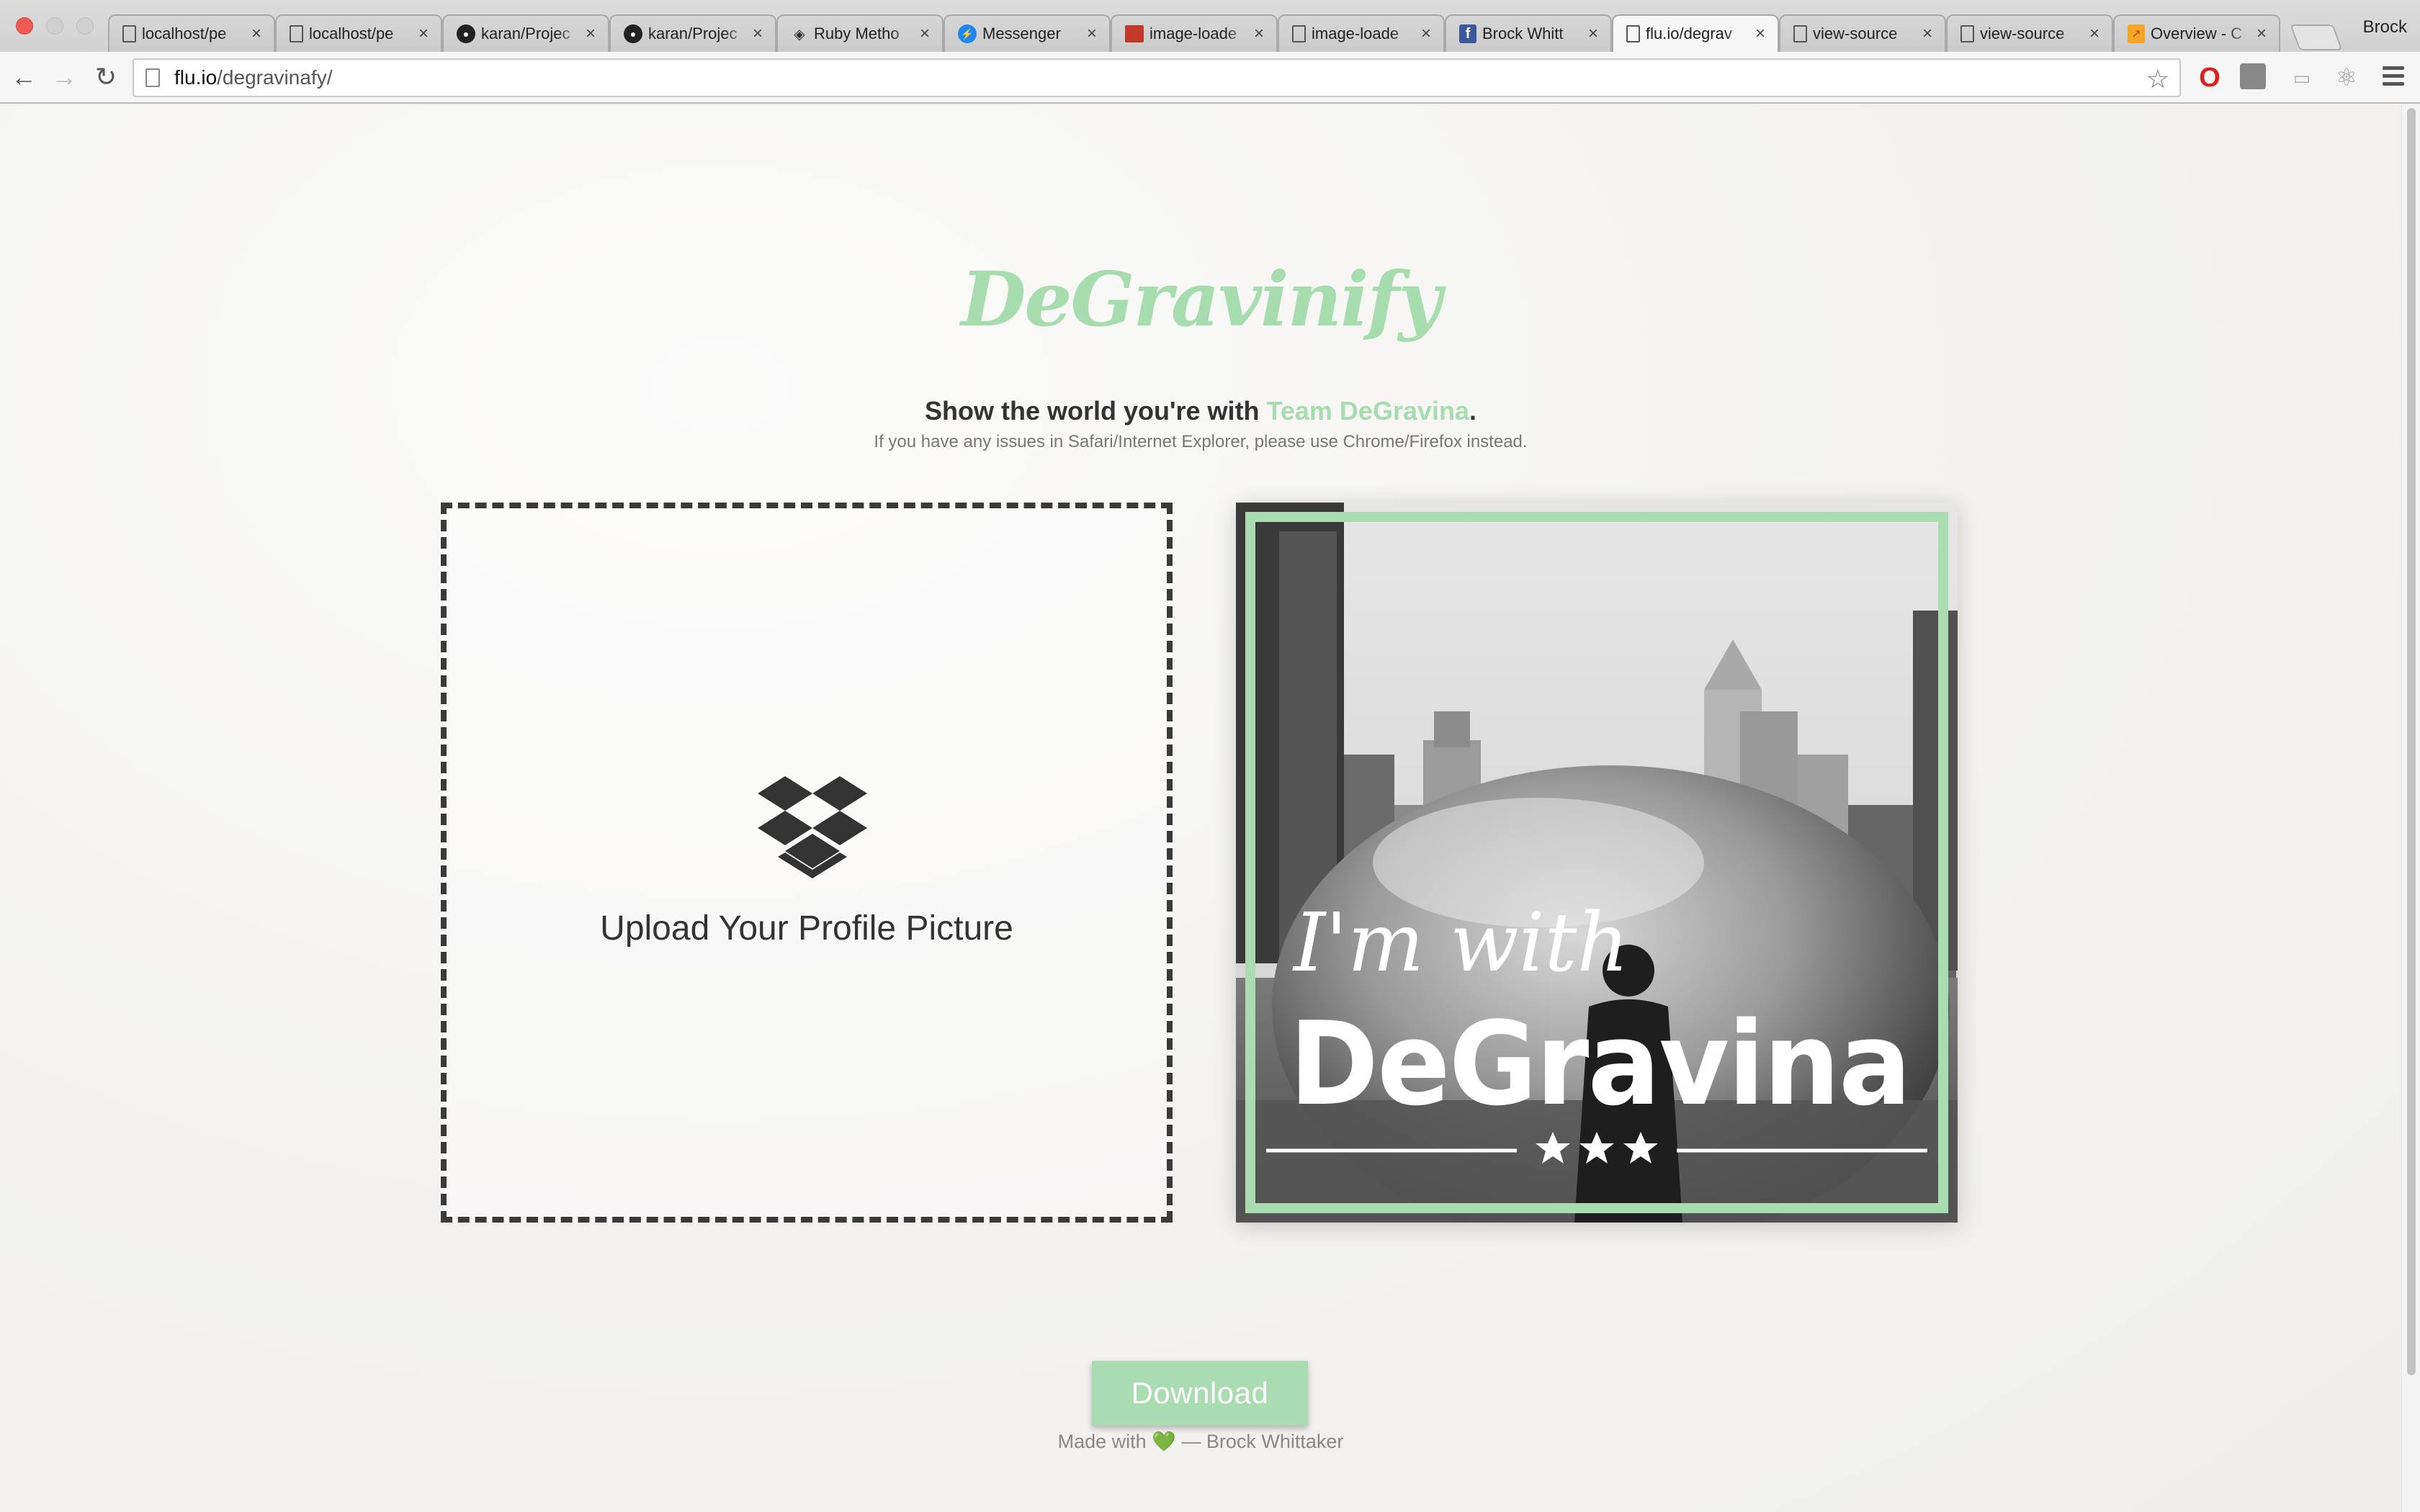  What do you see at coordinates (1473, 411) in the screenshot?
I see `headline-suffix: .` at bounding box center [1473, 411].